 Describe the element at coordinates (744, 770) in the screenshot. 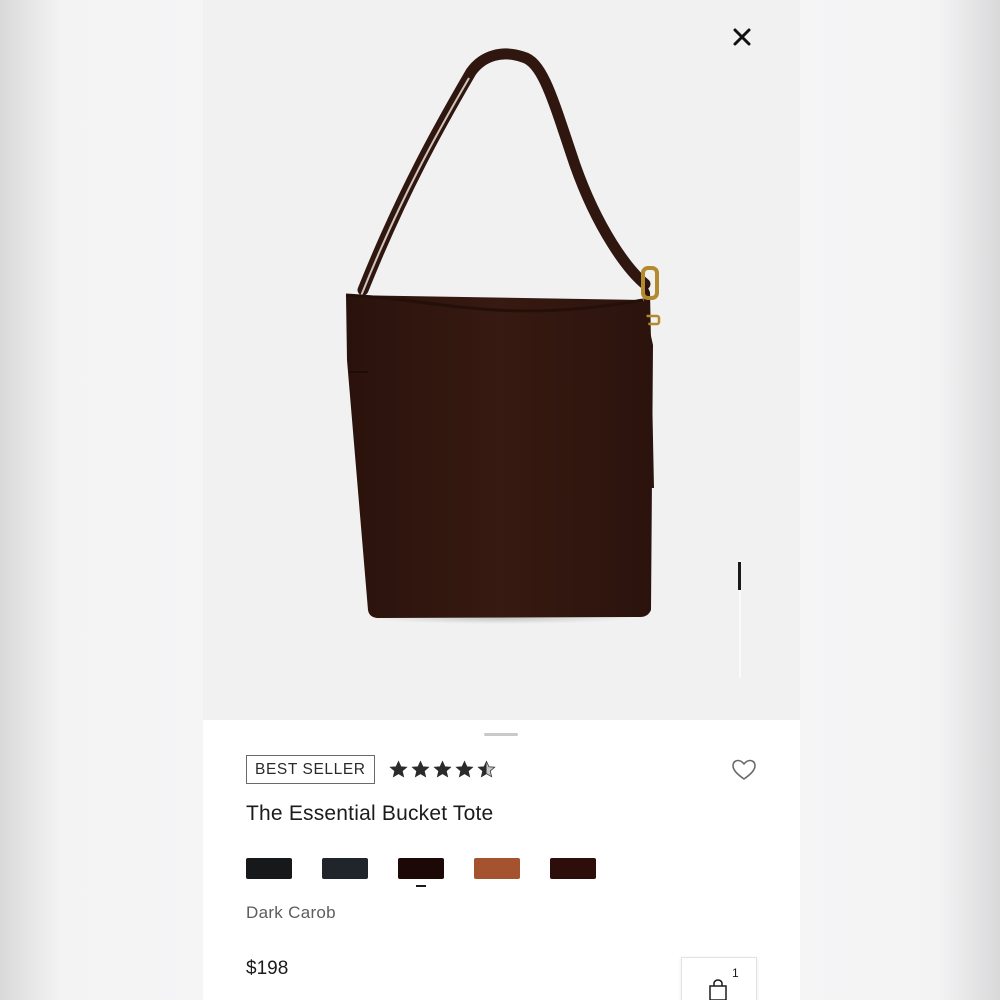

I see `heart-icon` at that location.